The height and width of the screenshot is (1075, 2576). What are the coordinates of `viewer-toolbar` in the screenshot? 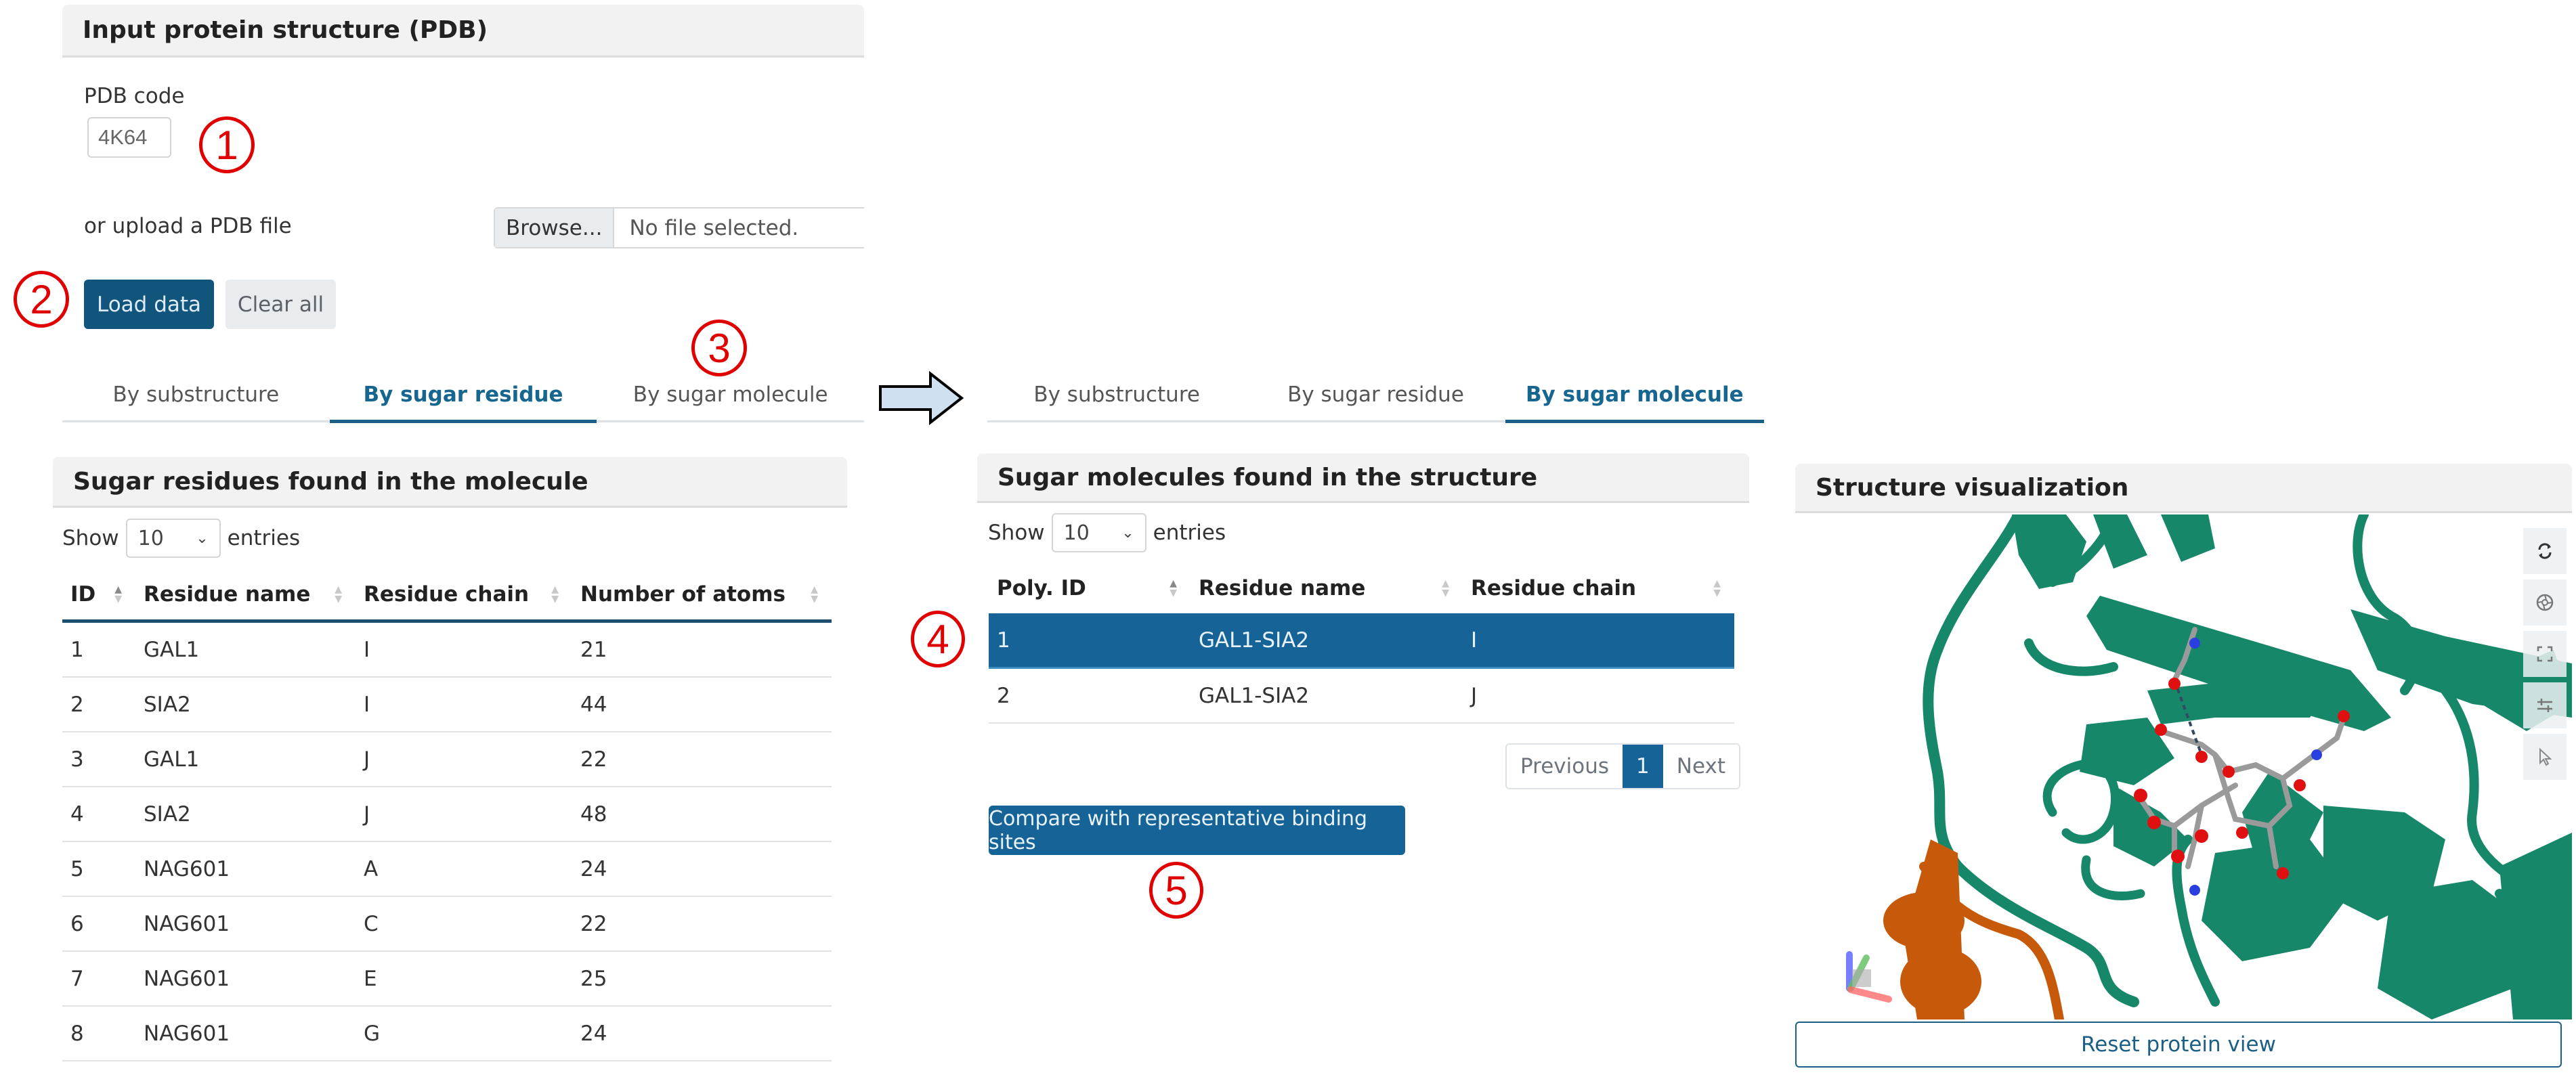 It's located at (2545, 654).